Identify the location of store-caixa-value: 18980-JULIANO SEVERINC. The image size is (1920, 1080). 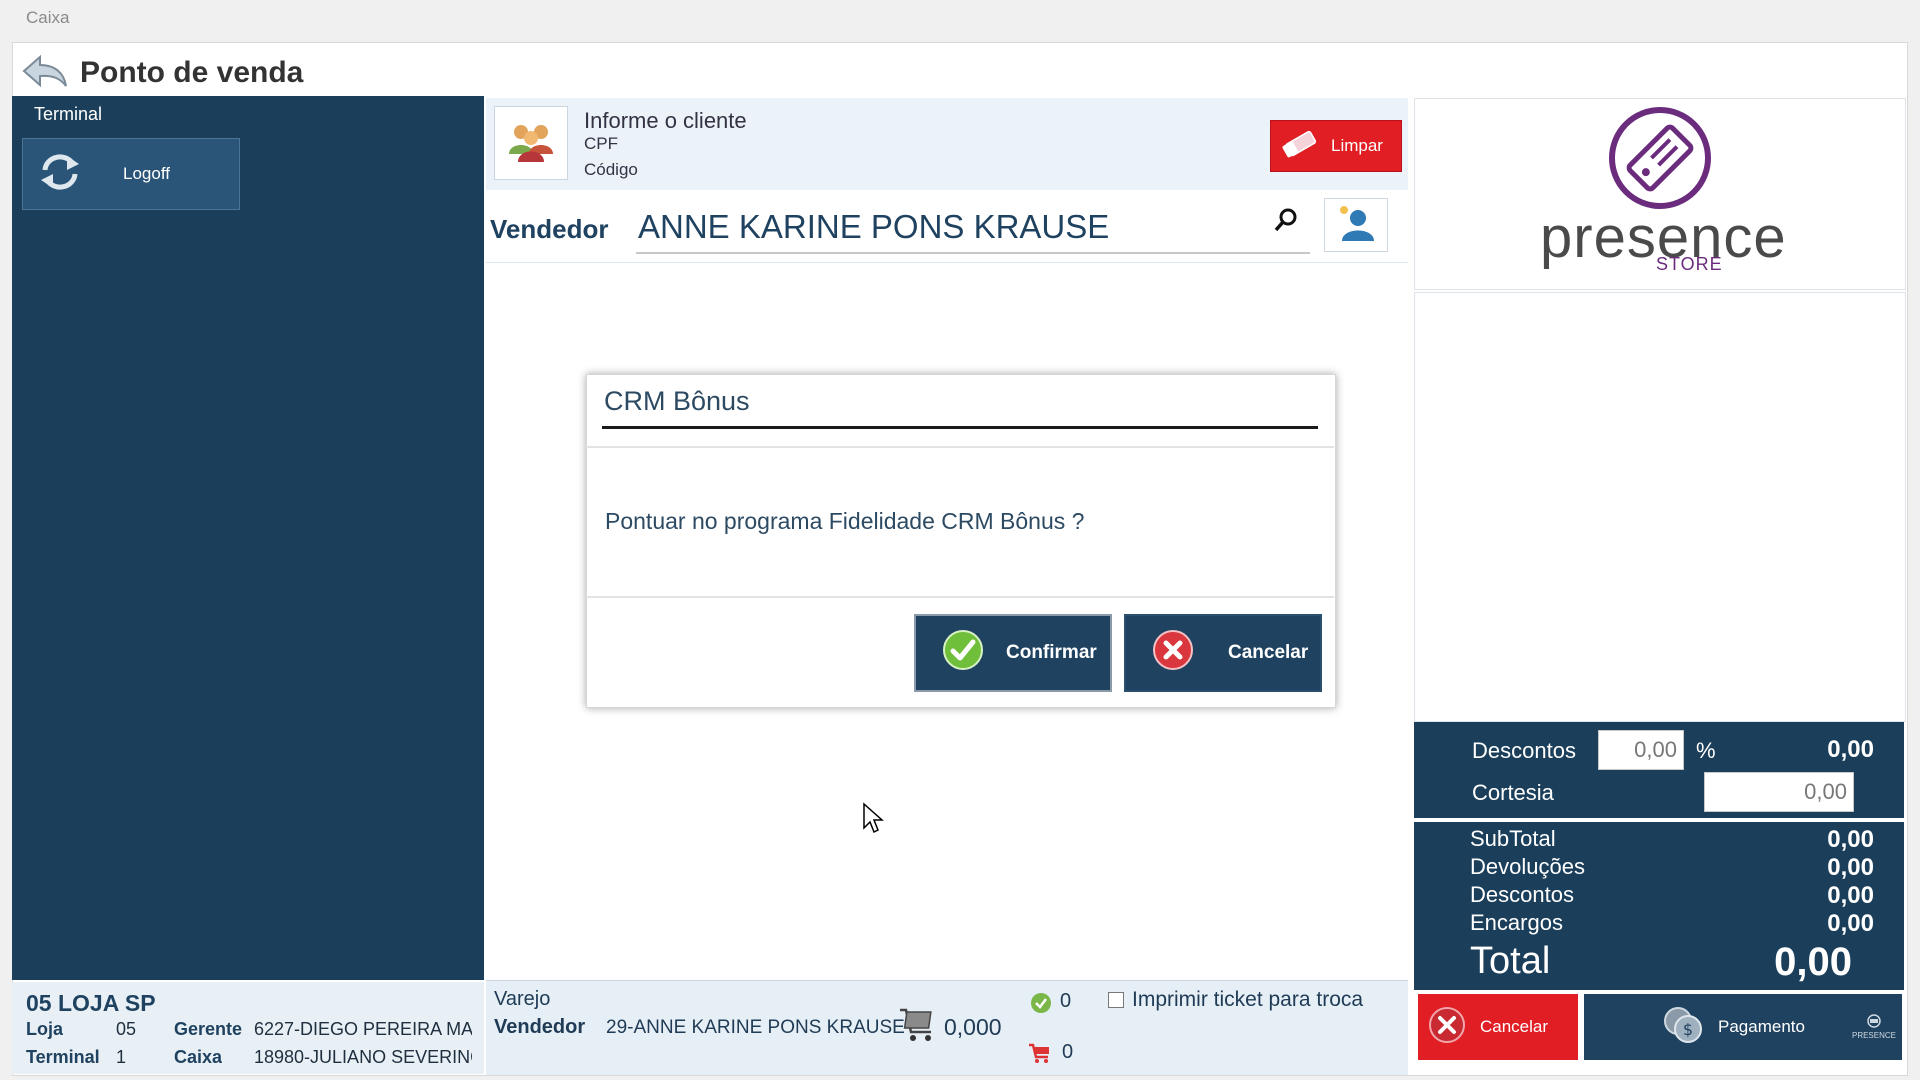
(363, 1057).